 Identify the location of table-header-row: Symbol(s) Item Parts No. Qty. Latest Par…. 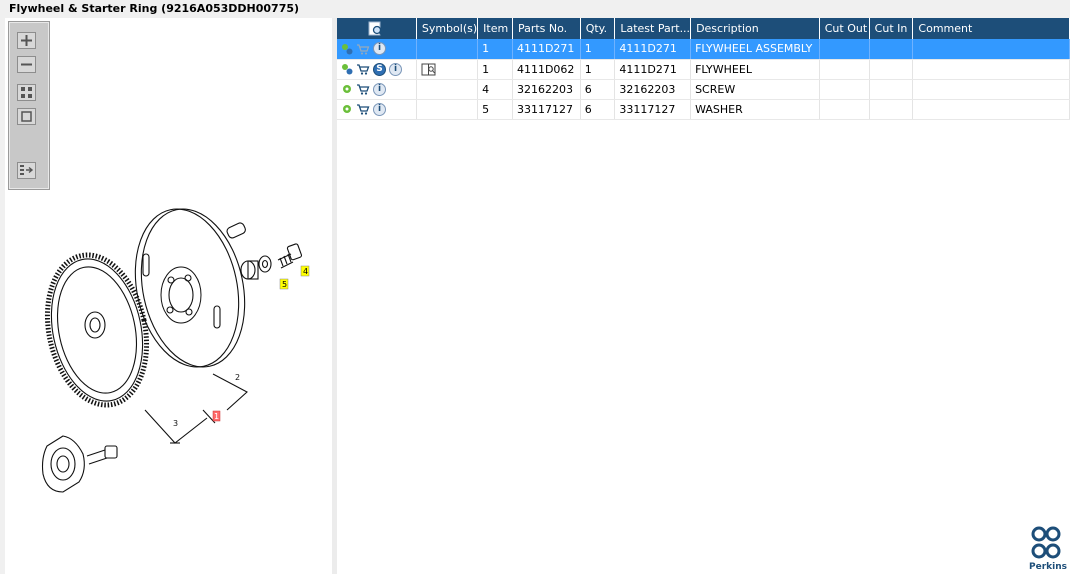
(703, 28).